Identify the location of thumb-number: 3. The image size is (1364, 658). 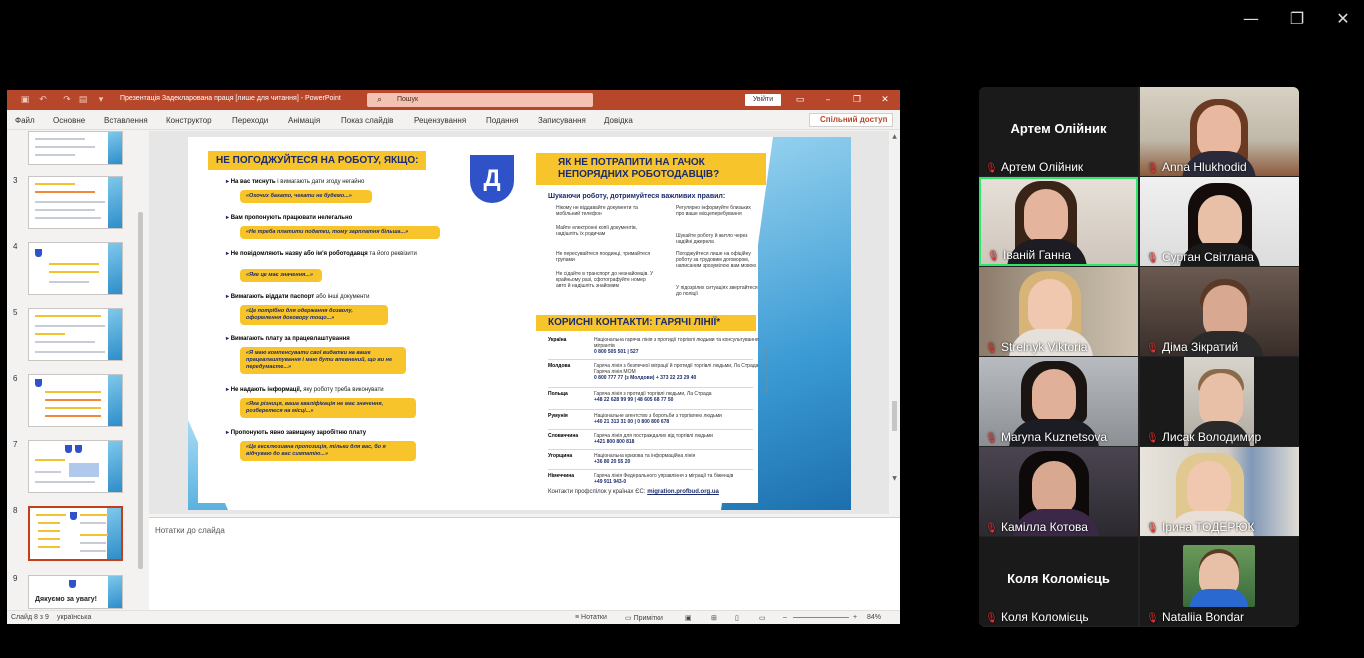
(15, 180).